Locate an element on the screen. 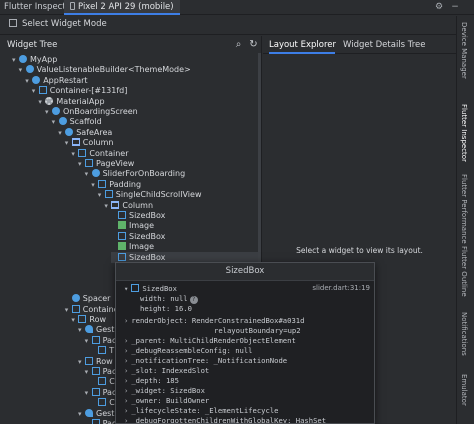  popup-property-row: › _slot: IndexedSlot is located at coordinates (166, 371).